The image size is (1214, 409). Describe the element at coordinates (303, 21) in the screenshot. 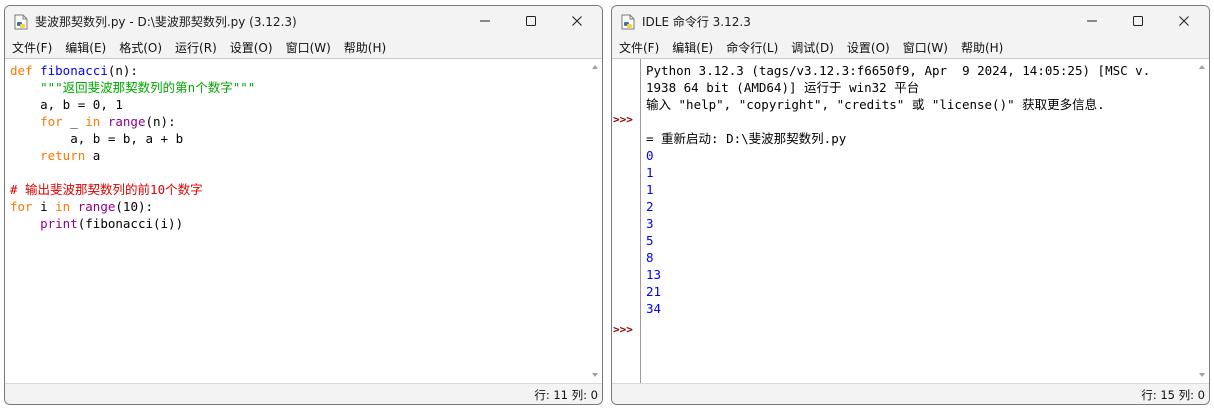

I see `editor-titlebar: 斐波那契数列.py - D:\斐波那契数列.py (3.12.3)` at that location.